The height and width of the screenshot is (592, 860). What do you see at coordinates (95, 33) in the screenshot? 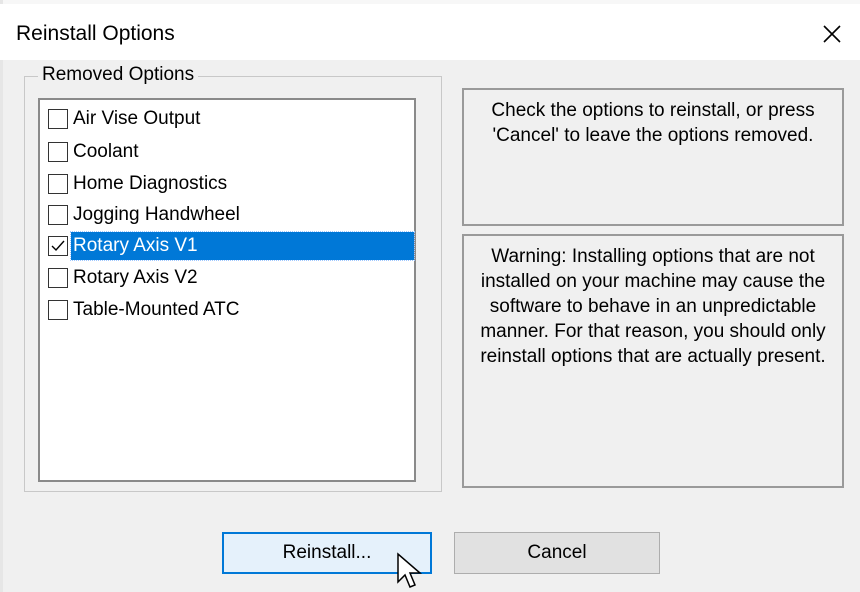
I see `window-title: Reinstall Options` at bounding box center [95, 33].